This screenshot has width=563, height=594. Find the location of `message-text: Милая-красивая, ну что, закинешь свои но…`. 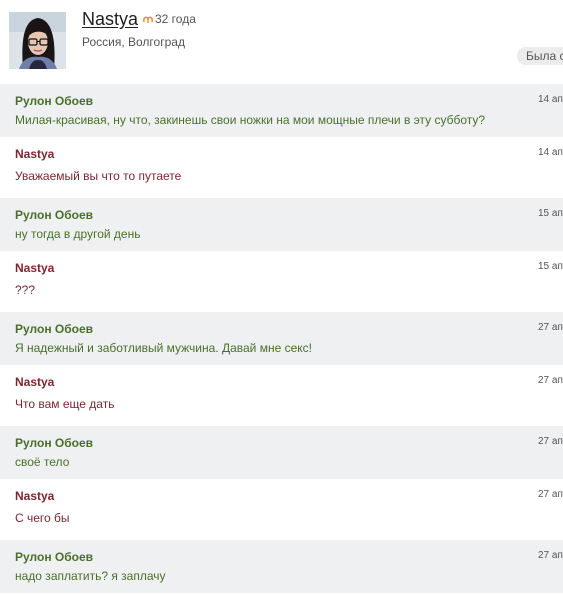

message-text: Милая-красивая, ну что, закинешь свои но… is located at coordinates (250, 120).